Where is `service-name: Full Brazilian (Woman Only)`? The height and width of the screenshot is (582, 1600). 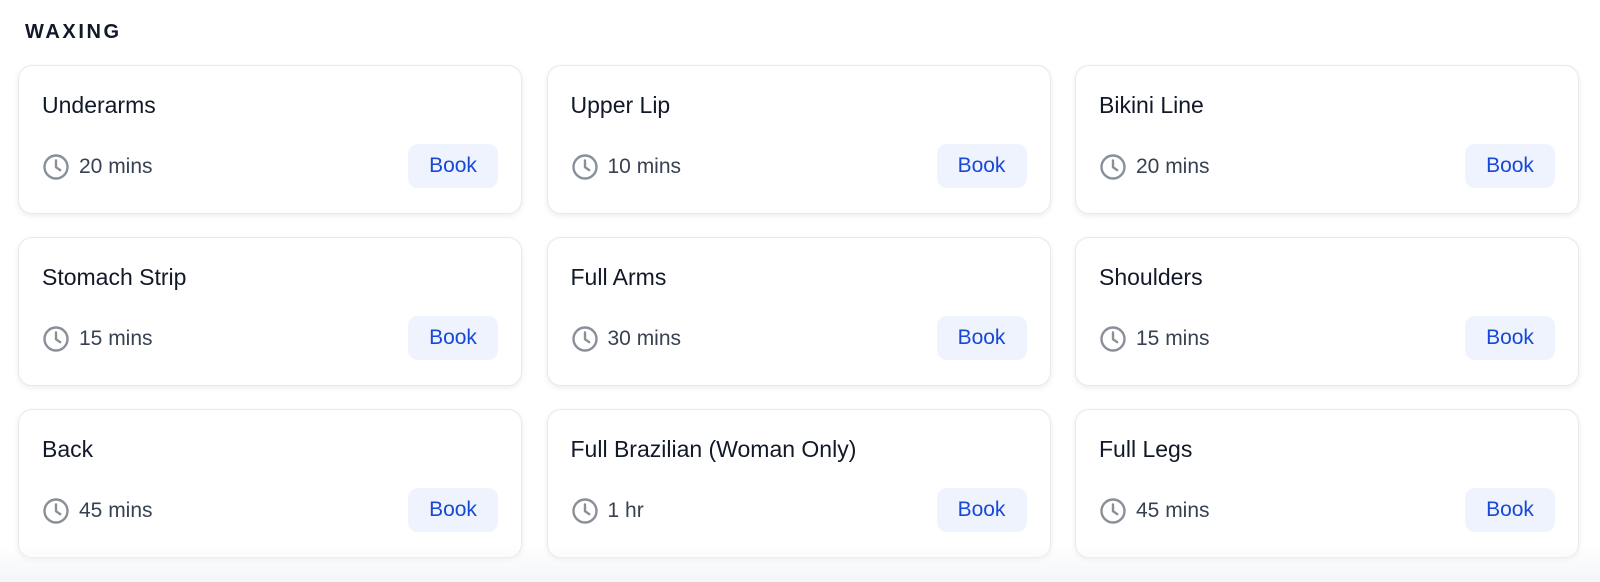
service-name: Full Brazilian (Woman Only) is located at coordinates (713, 449).